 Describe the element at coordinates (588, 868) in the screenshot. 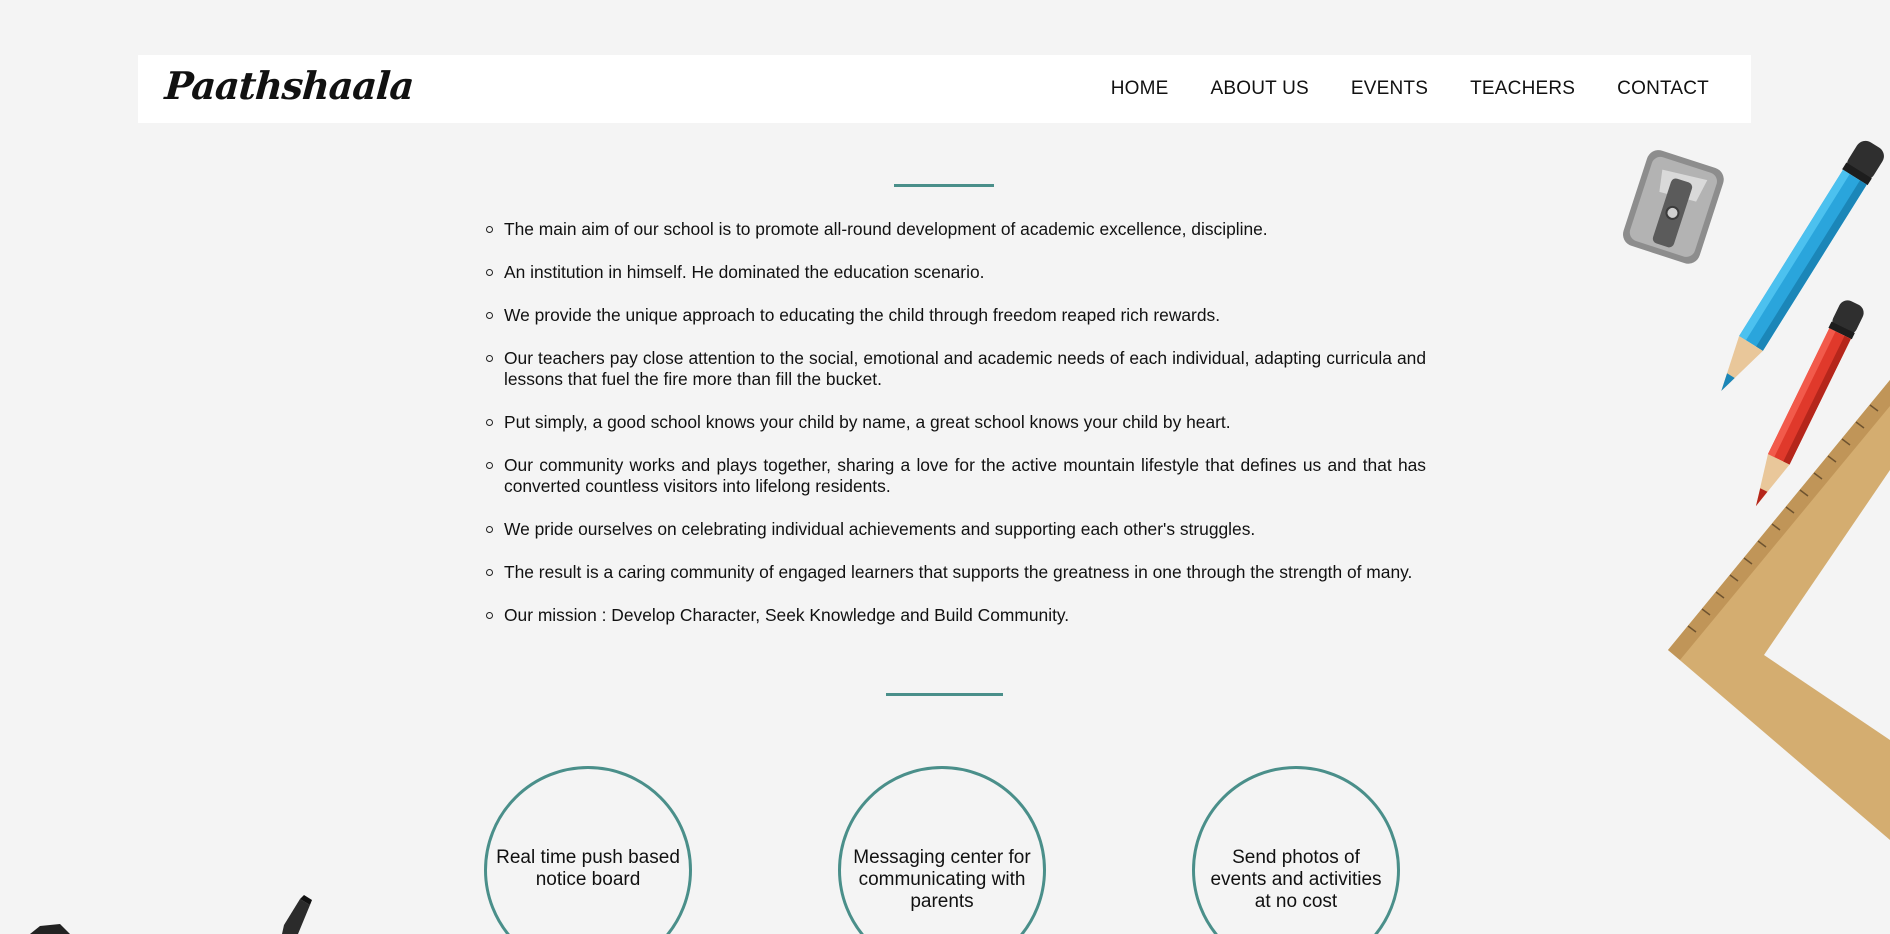

I see `feature-label: Real time push based notice board` at that location.